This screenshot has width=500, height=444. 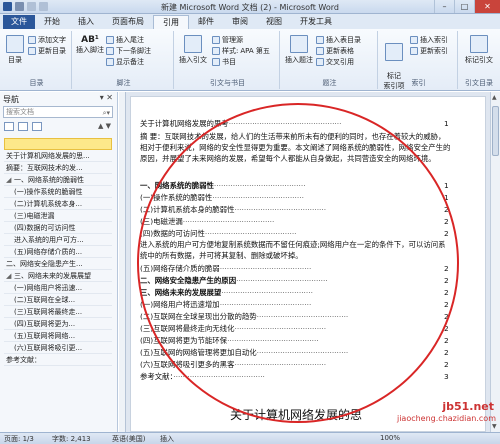 What do you see at coordinates (106, 97) in the screenshot?
I see `nav-close-icon: ▾ ✕` at bounding box center [106, 97].